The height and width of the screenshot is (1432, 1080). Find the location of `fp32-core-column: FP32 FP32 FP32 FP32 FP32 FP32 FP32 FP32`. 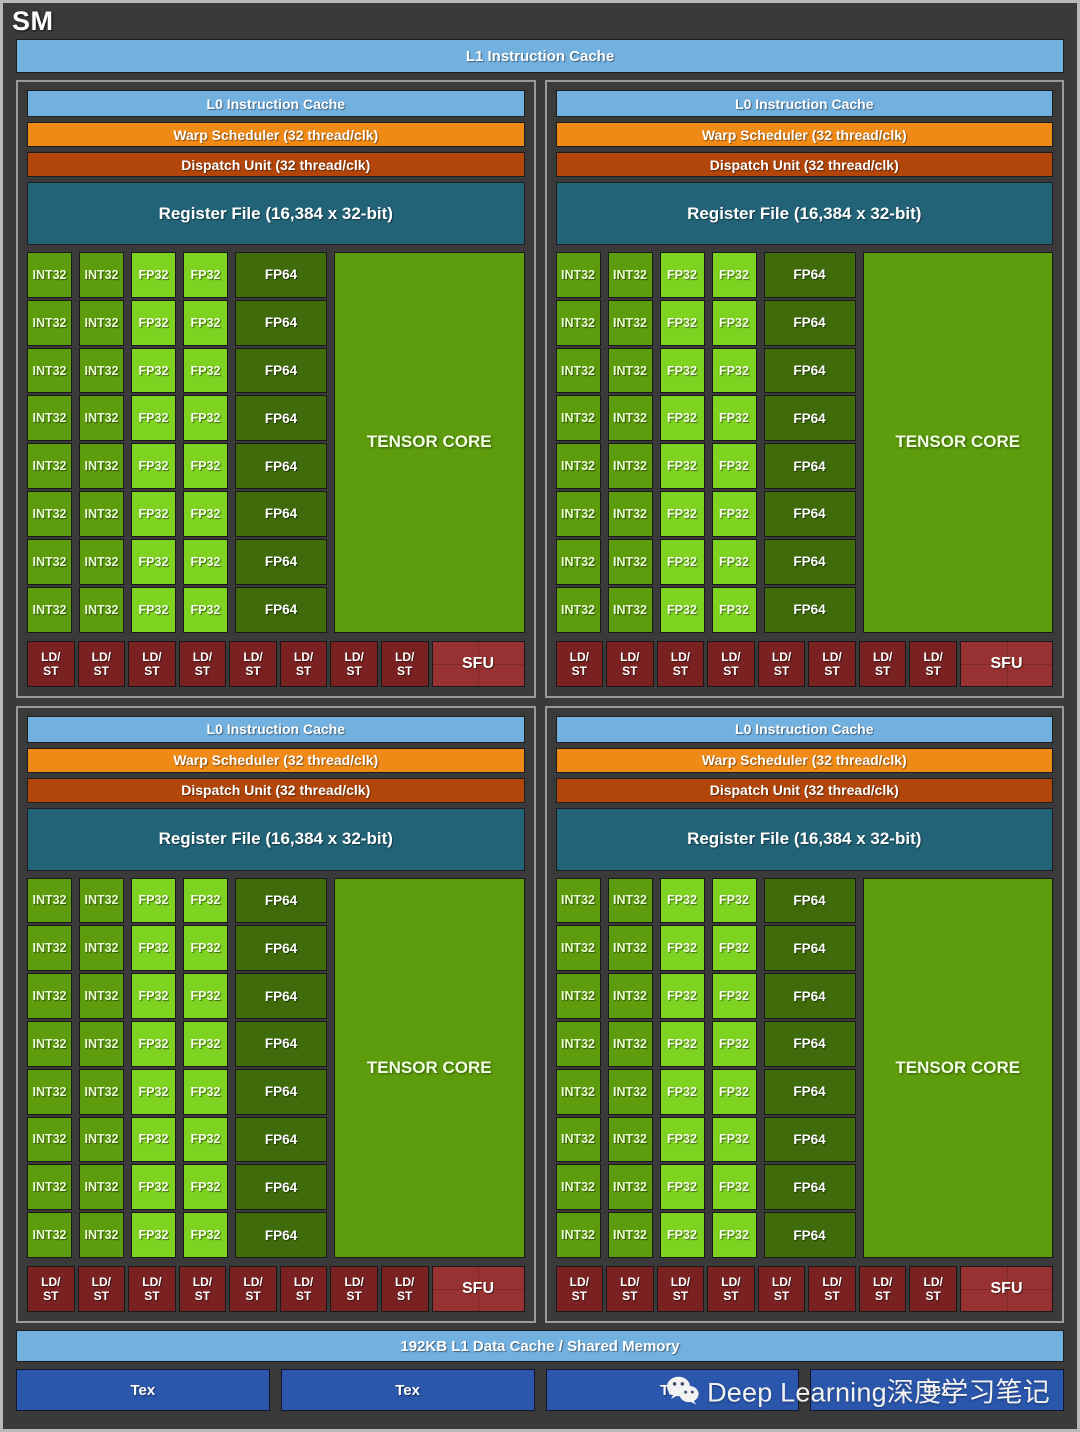

fp32-core-column: FP32 FP32 FP32 FP32 FP32 FP32 FP32 FP32 is located at coordinates (734, 442).